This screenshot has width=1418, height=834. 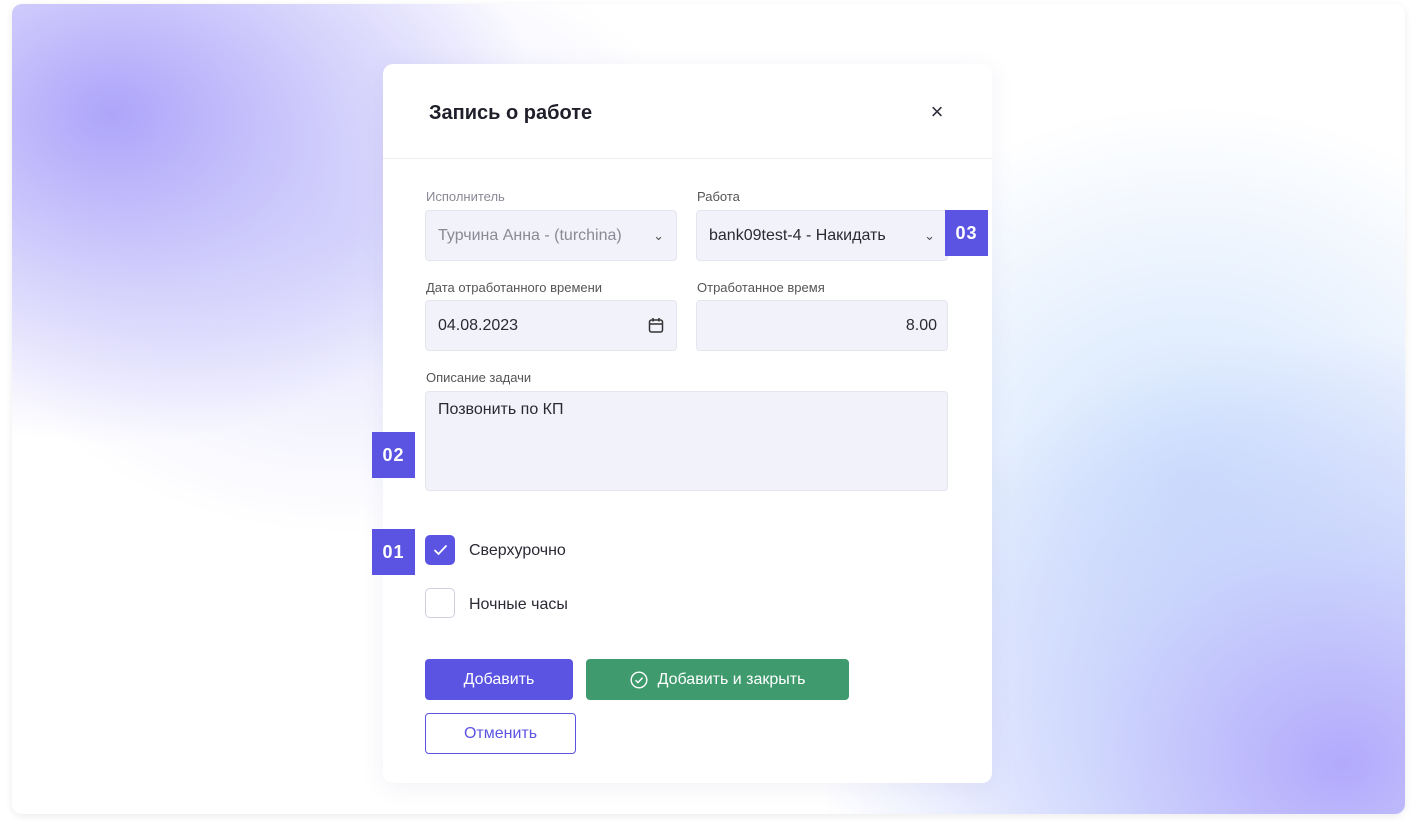 I want to click on overtime-label: Сверхурочно, so click(x=517, y=551).